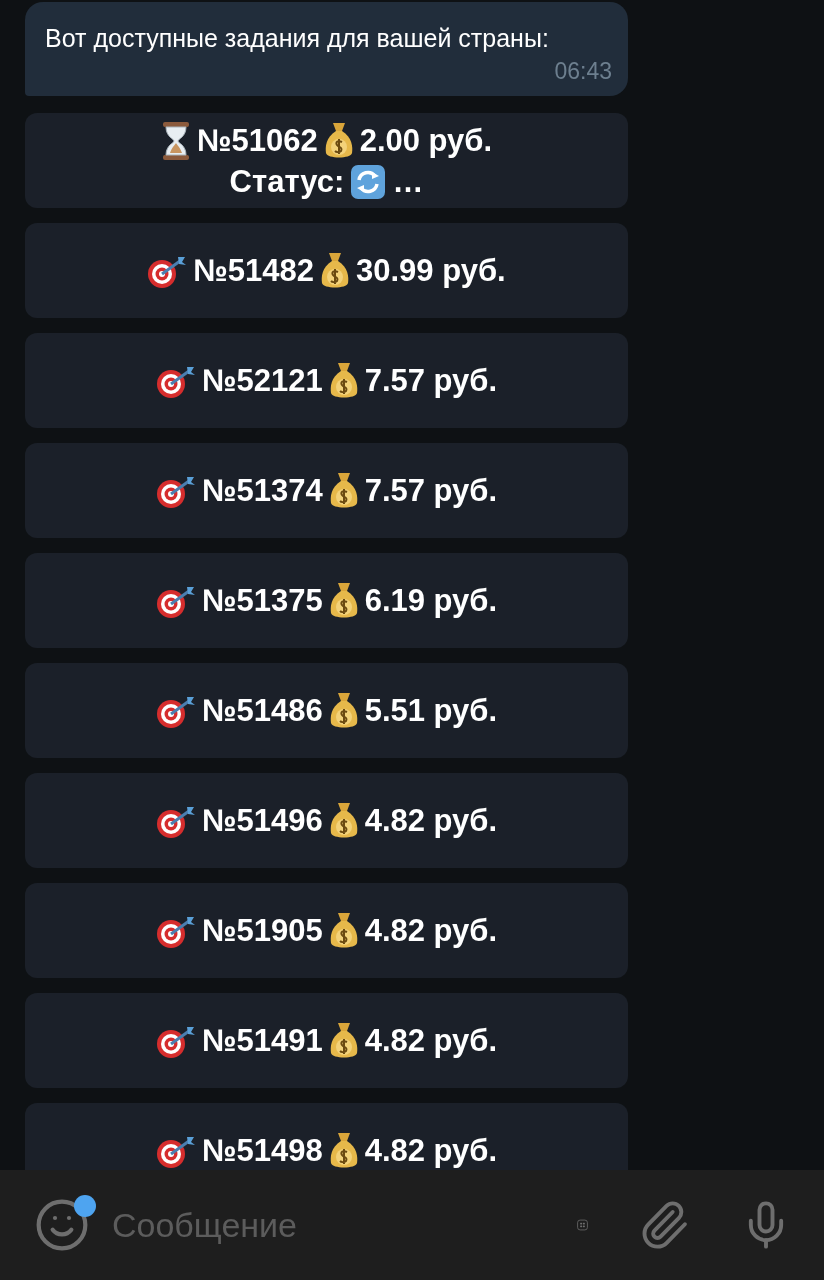 This screenshot has height=1280, width=824. Describe the element at coordinates (326, 270) in the screenshot. I see `task-button: №51482 30.99 руб.` at that location.